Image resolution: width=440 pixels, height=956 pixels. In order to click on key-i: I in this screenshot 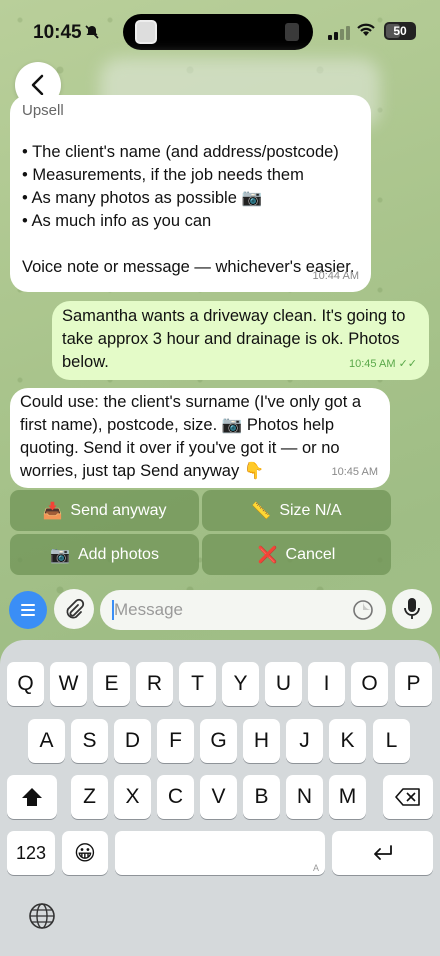, I will do `click(326, 684)`.